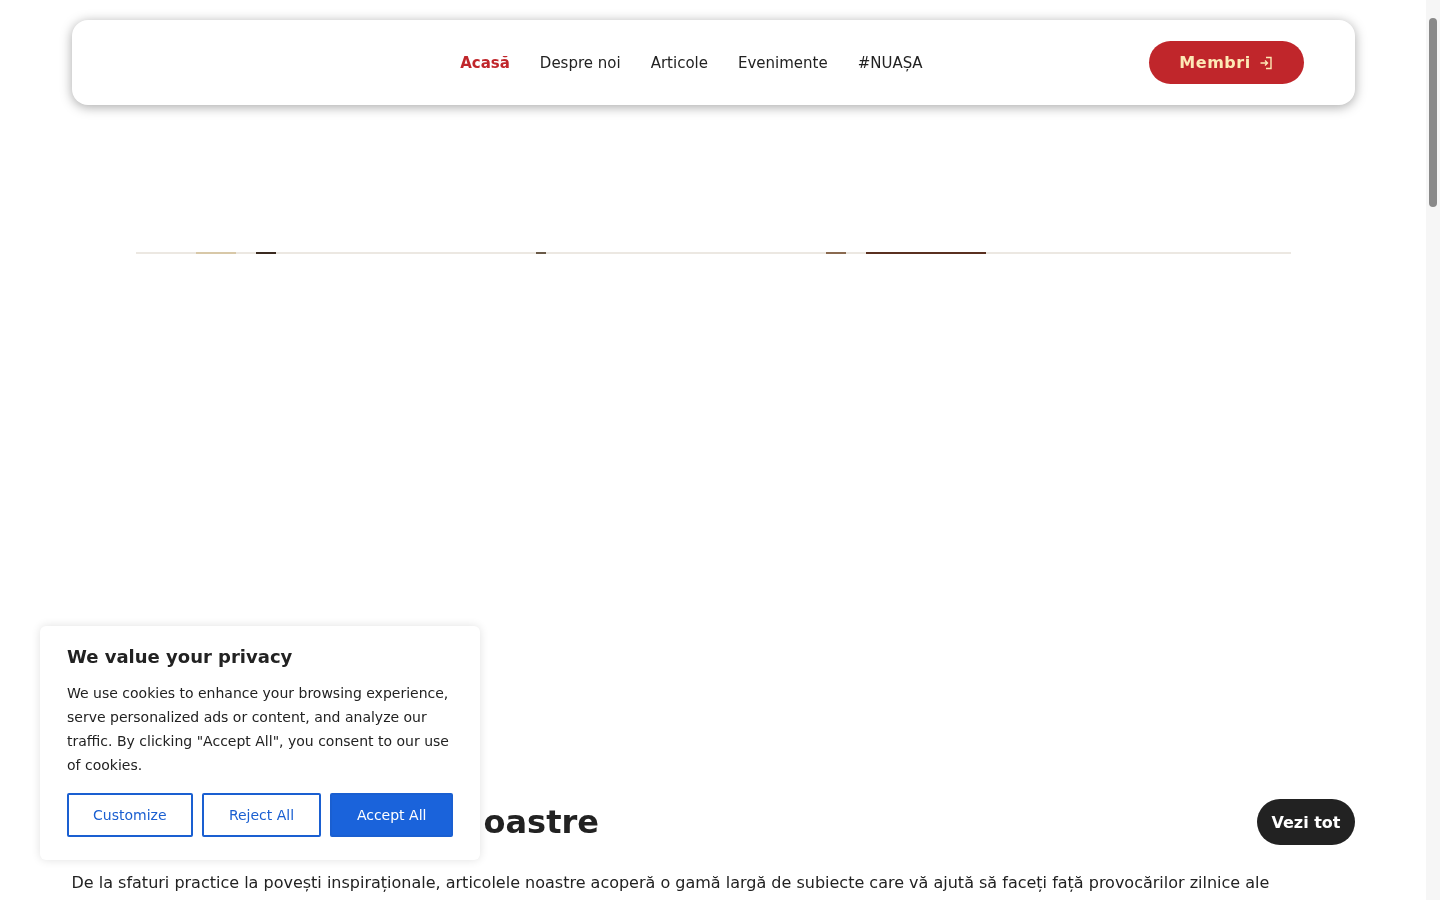 The image size is (1440, 900). I want to click on consent-button: Customize, so click(130, 815).